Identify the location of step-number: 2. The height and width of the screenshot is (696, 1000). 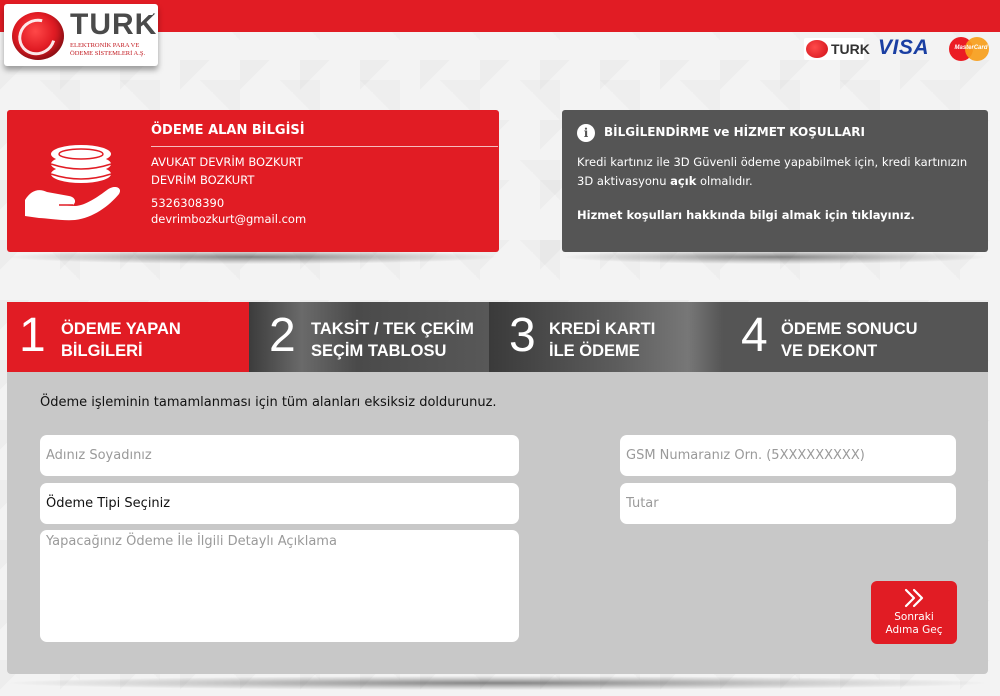
(282, 335).